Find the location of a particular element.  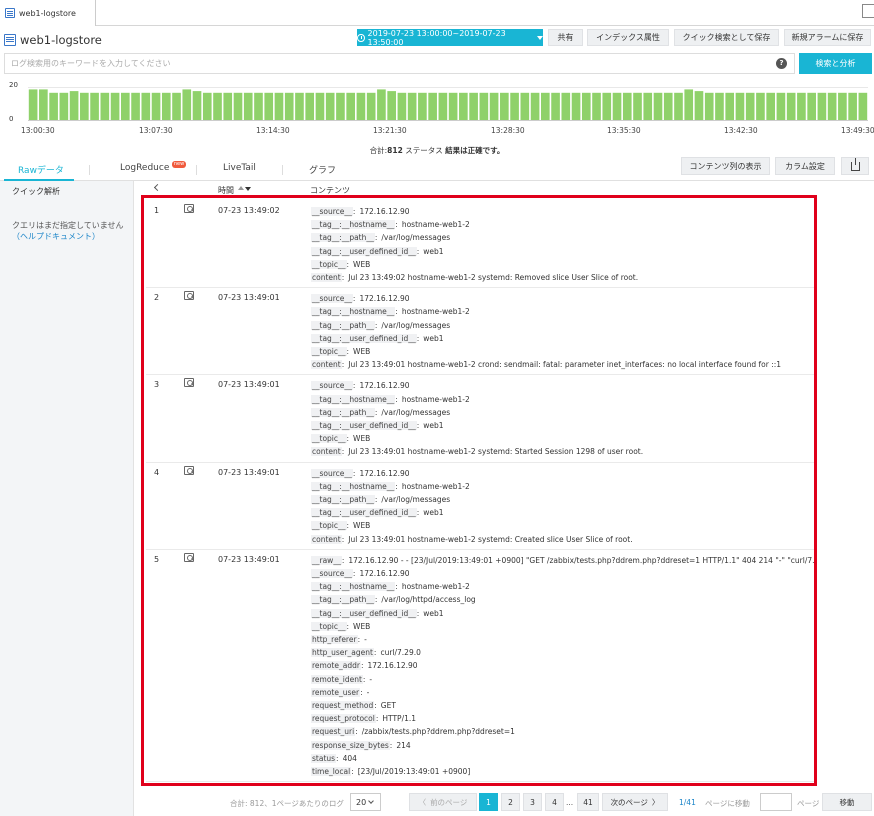

field-key: response_size_bytes is located at coordinates (350, 745).